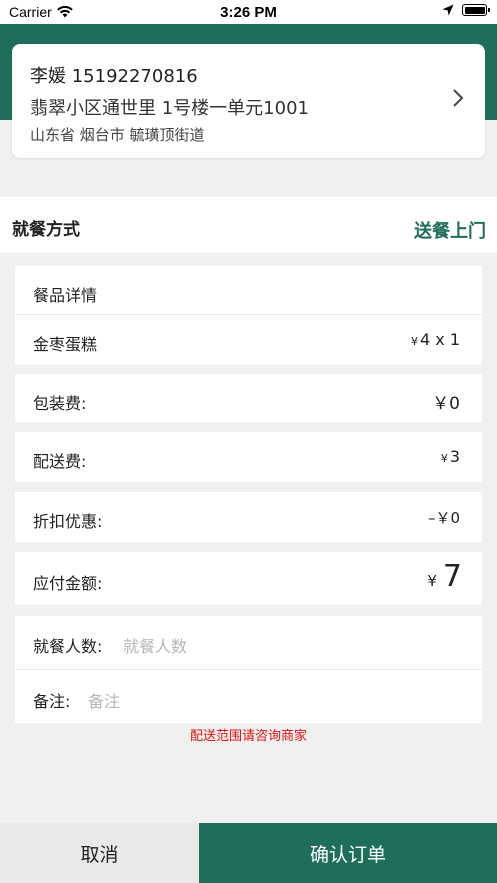 The width and height of the screenshot is (497, 883). I want to click on order-form-card: 就餐人数: 就餐人数 备注: 备注, so click(248, 669).